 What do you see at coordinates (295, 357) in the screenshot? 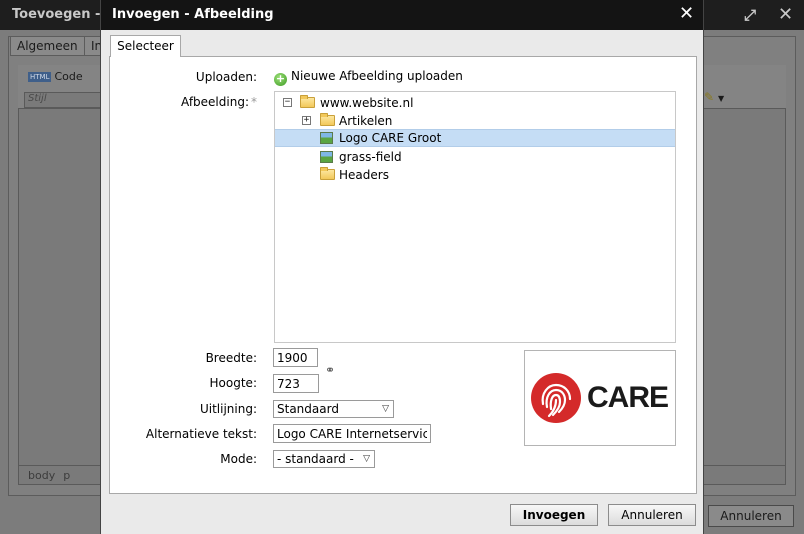
I see `width-input` at bounding box center [295, 357].